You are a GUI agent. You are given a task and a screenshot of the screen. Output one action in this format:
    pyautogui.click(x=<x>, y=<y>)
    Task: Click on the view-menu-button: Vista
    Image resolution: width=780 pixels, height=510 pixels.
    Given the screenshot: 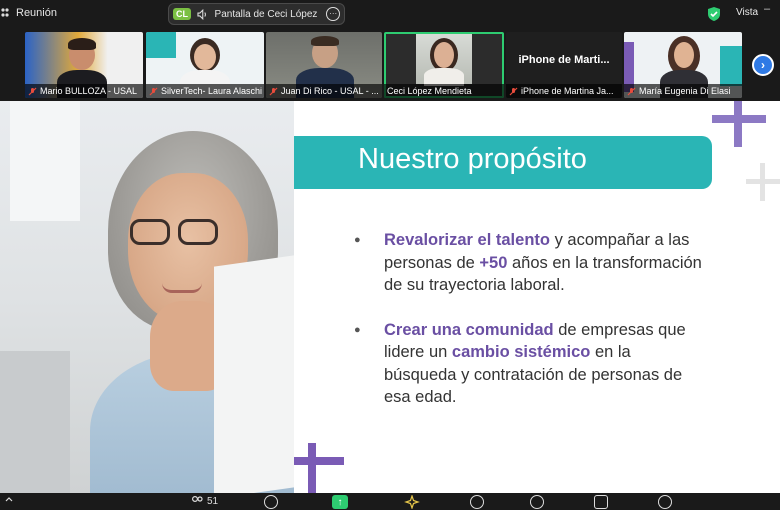 What is the action you would take?
    pyautogui.click(x=747, y=12)
    